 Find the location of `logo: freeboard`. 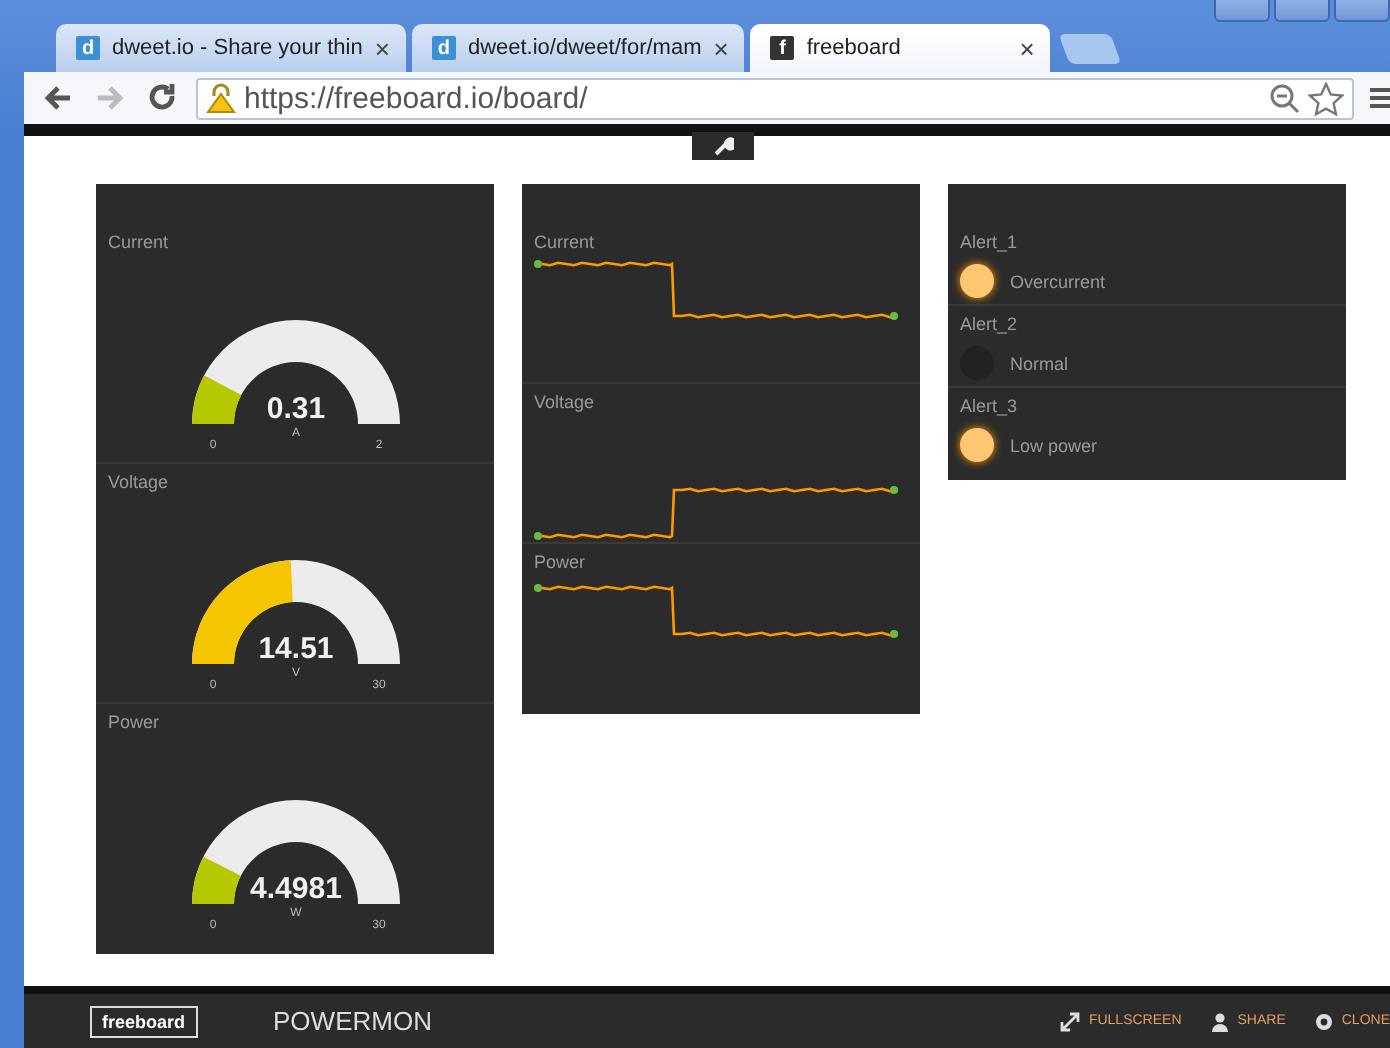

logo: freeboard is located at coordinates (144, 1021).